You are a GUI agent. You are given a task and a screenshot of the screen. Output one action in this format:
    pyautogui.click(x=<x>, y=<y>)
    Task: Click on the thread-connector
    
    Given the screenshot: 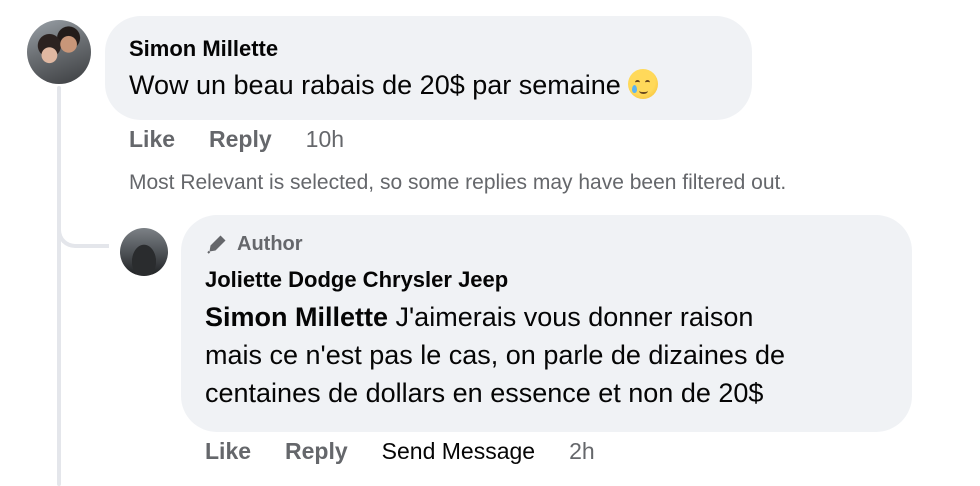 What is the action you would take?
    pyautogui.click(x=83, y=230)
    